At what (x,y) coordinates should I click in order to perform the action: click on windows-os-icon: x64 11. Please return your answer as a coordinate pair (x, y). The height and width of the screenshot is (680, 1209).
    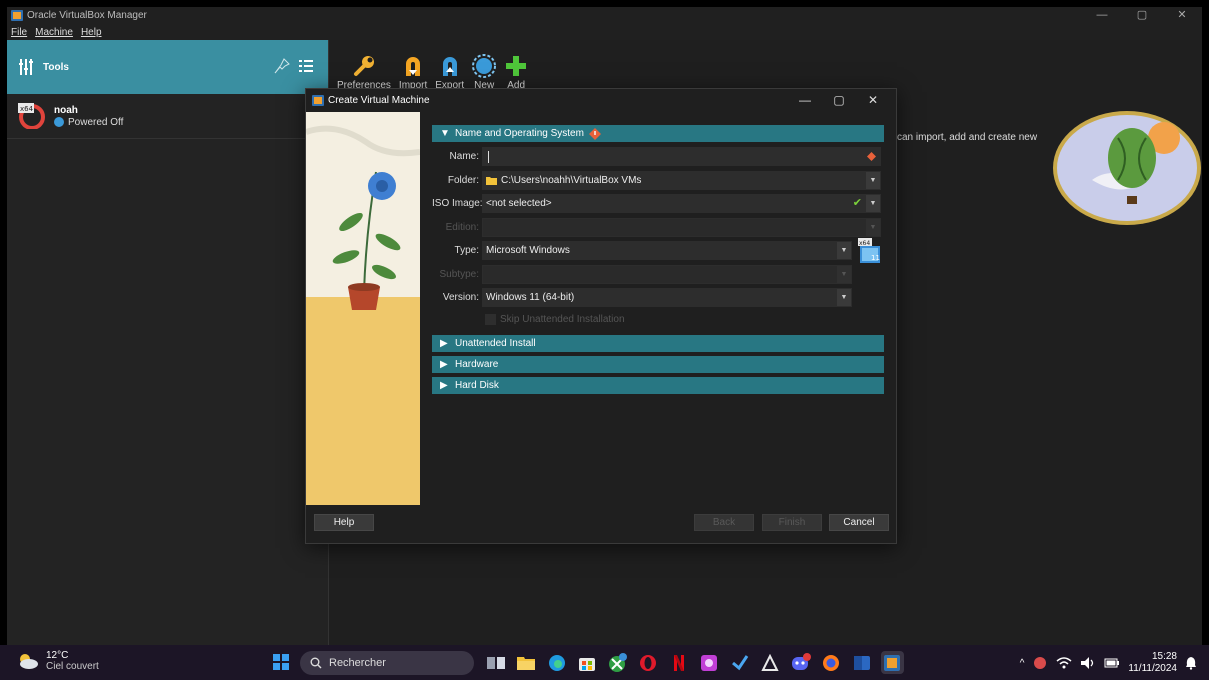
    Looking at the image, I should click on (869, 250).